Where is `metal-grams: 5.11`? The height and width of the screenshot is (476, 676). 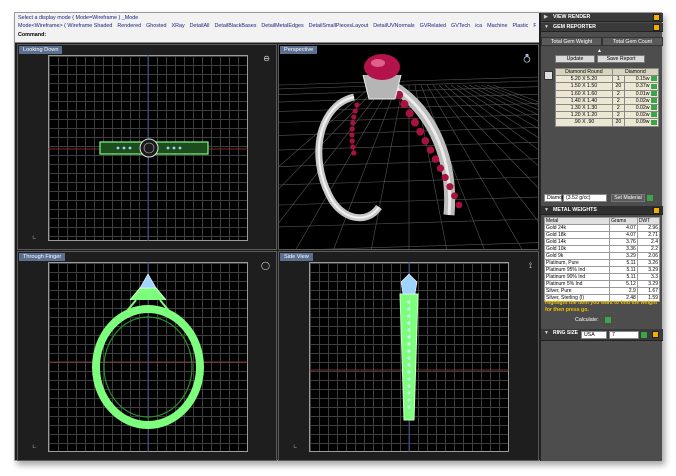
metal-grams: 5.11 is located at coordinates (623, 270).